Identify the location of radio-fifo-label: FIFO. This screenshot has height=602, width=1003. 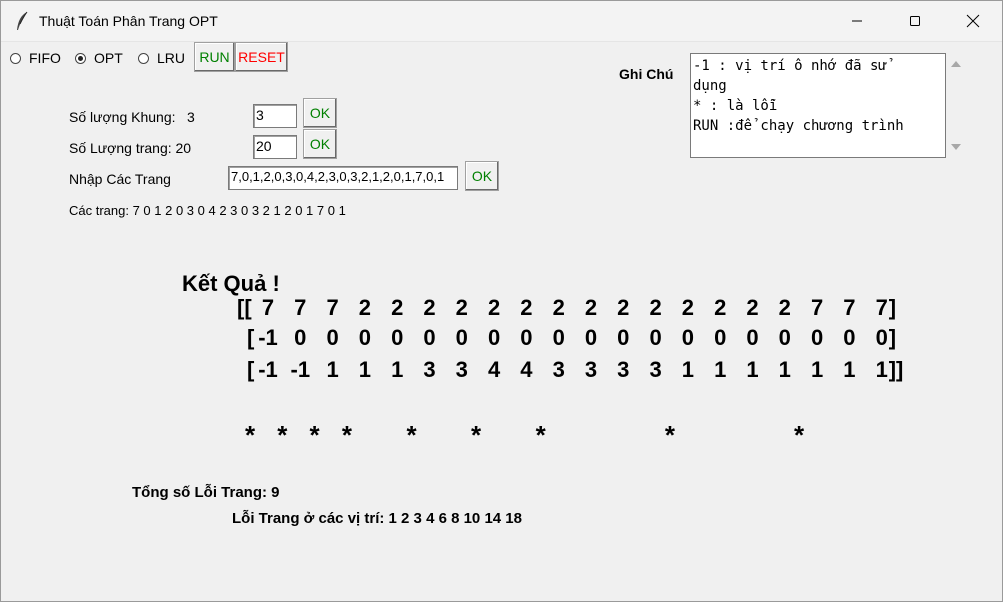
(45, 58).